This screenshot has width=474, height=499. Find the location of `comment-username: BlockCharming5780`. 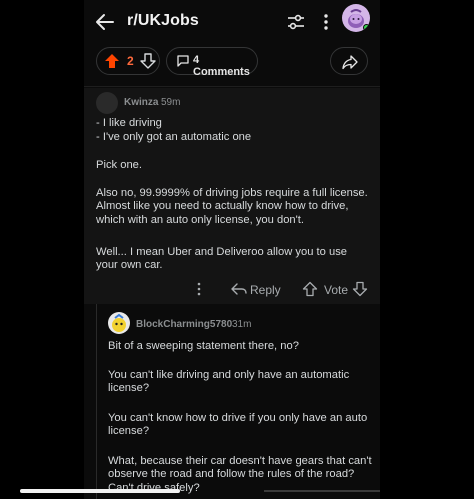

comment-username: BlockCharming5780 is located at coordinates (184, 324).